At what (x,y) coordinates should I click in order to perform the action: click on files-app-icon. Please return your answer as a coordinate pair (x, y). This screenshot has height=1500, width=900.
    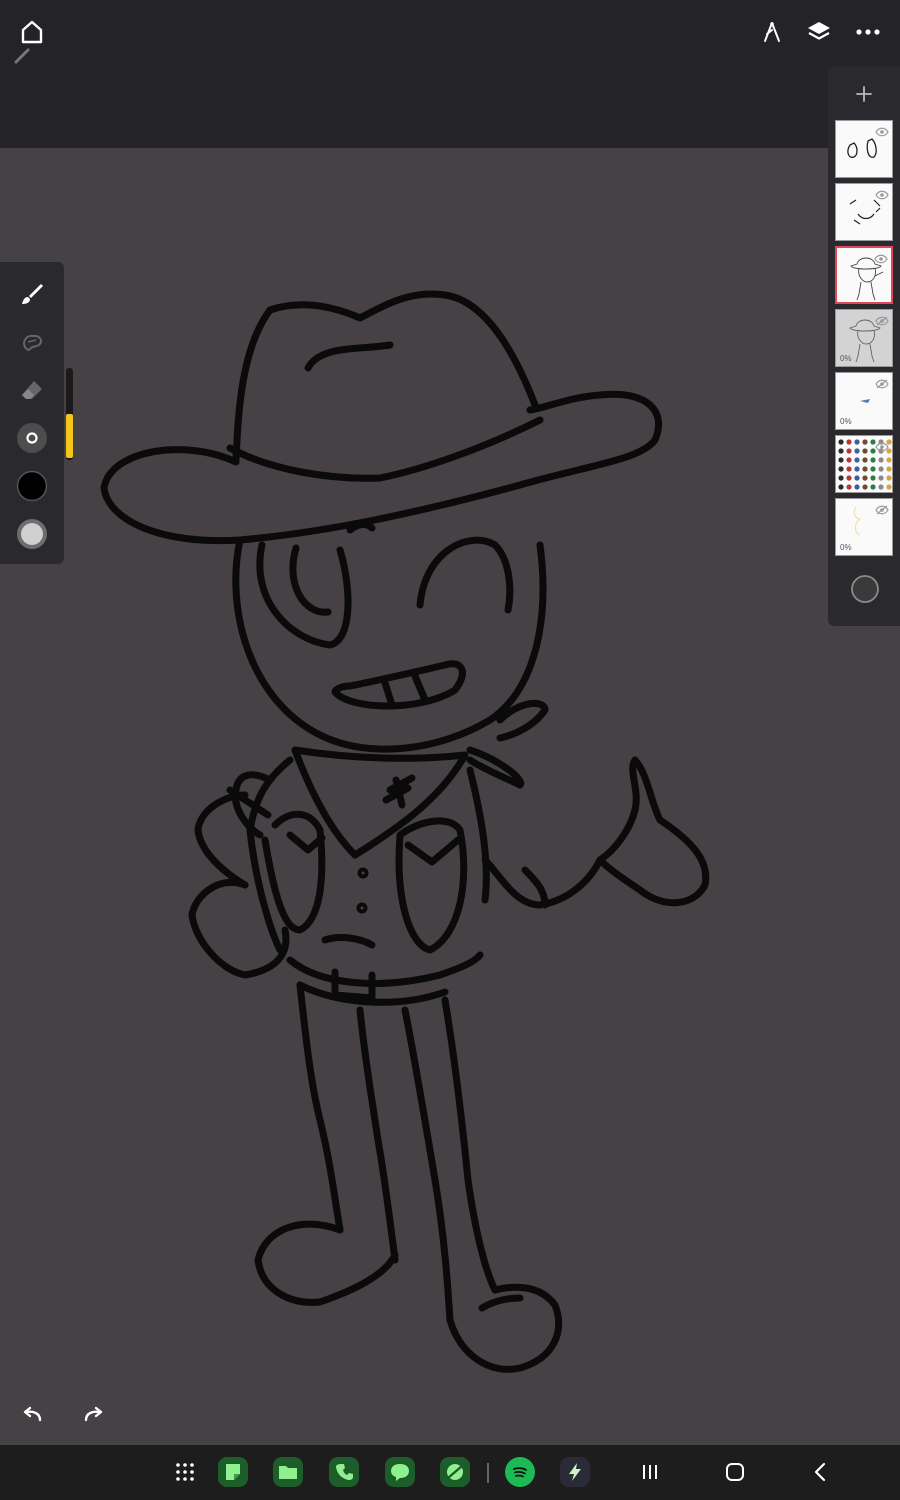
    Looking at the image, I should click on (288, 1472).